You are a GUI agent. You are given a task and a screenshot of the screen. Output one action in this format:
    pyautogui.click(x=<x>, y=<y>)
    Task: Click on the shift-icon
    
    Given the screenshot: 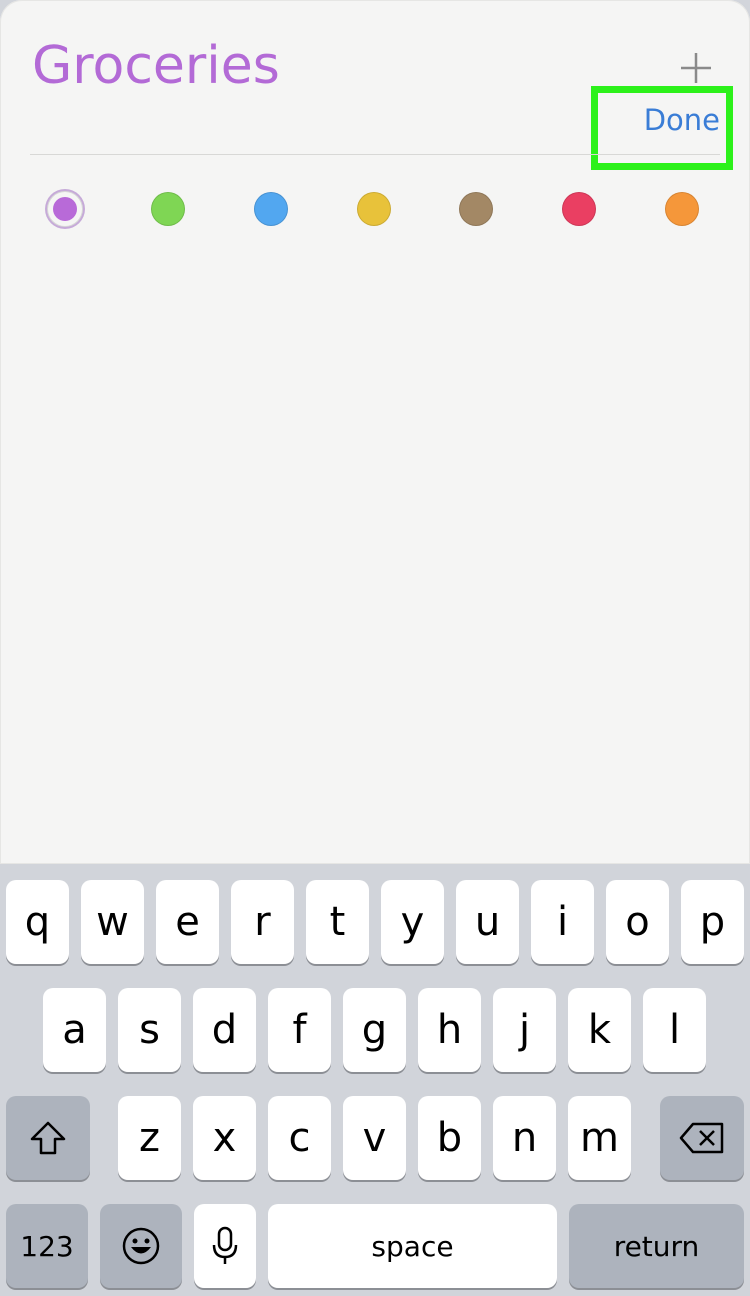 What is the action you would take?
    pyautogui.click(x=48, y=1138)
    